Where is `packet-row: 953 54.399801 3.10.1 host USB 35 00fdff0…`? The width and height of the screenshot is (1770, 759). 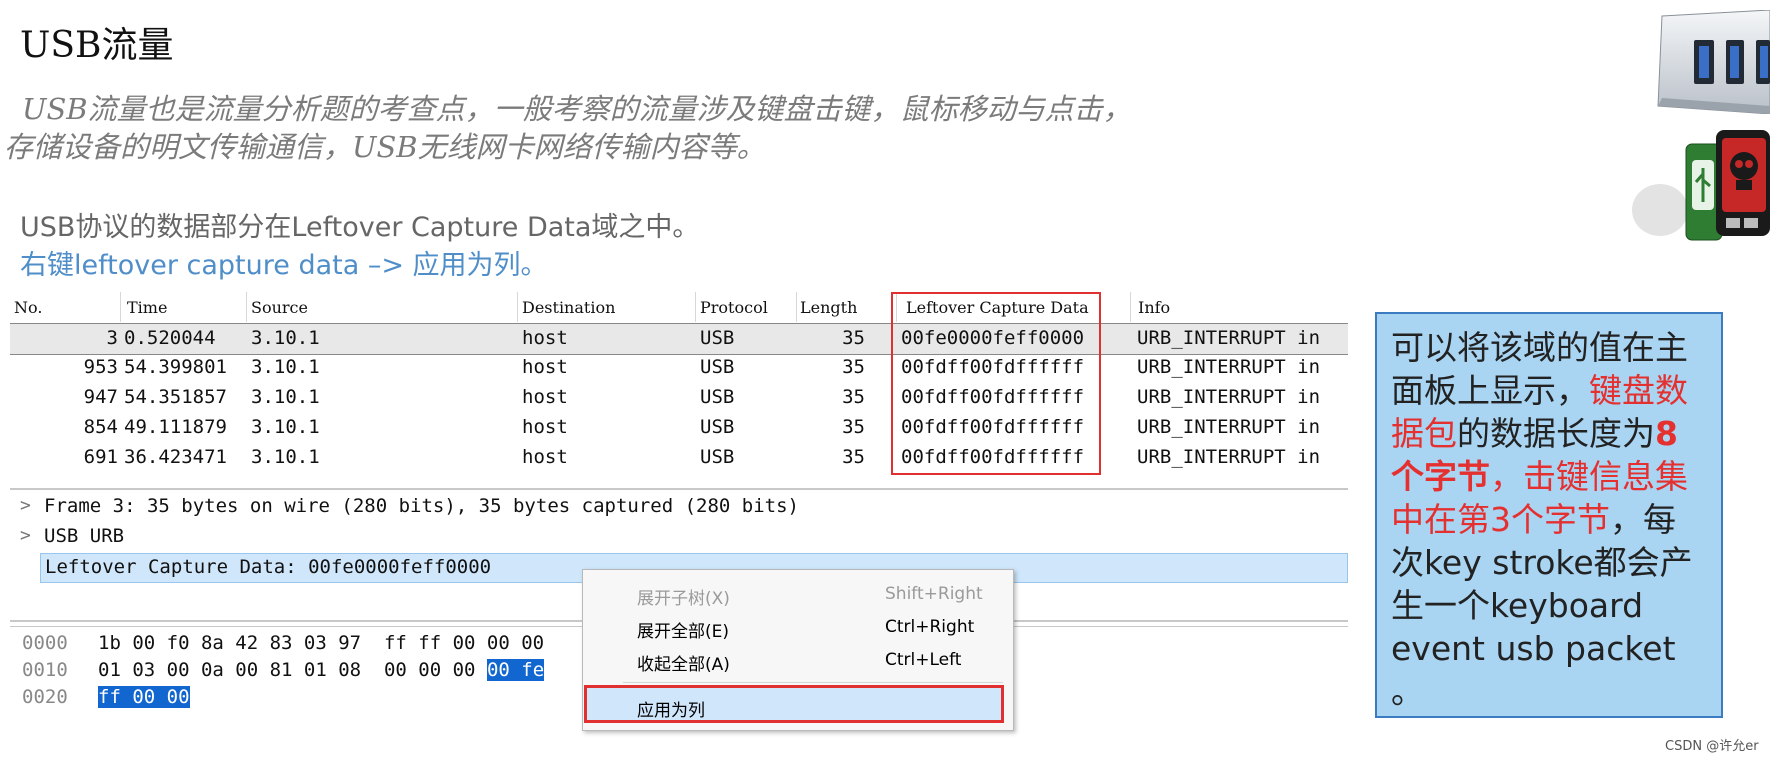 packet-row: 953 54.399801 3.10.1 host USB 35 00fdff0… is located at coordinates (679, 368).